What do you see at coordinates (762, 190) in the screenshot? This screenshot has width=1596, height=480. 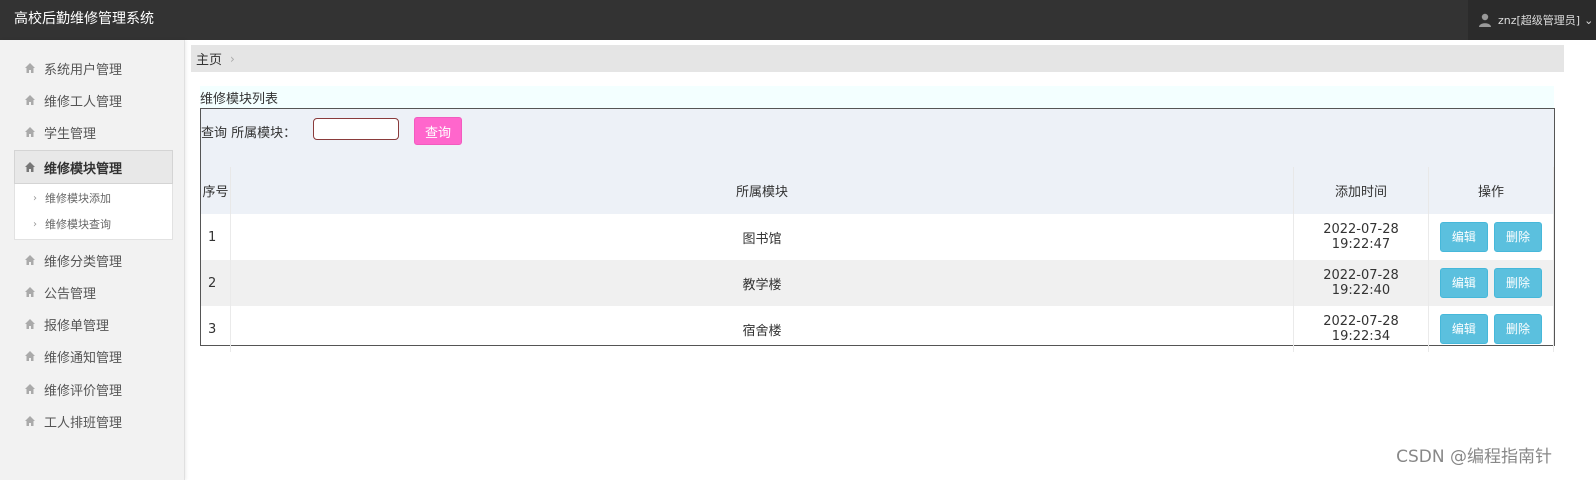 I see `header-module: 所属模块` at bounding box center [762, 190].